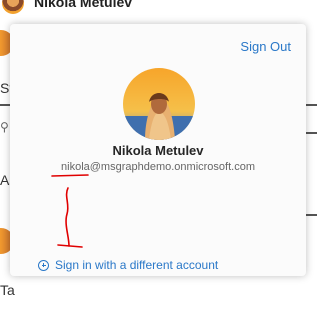 This screenshot has width=320, height=309. I want to click on sign-in-different-account-link: Sign in with a different account, so click(128, 265).